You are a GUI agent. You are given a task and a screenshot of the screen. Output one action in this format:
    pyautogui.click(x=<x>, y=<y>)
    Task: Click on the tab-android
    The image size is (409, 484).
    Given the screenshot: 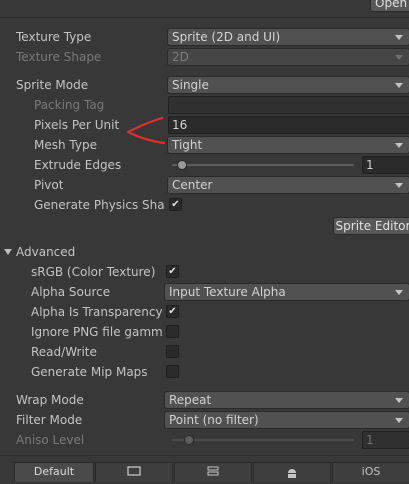 What is the action you would take?
    pyautogui.click(x=292, y=472)
    